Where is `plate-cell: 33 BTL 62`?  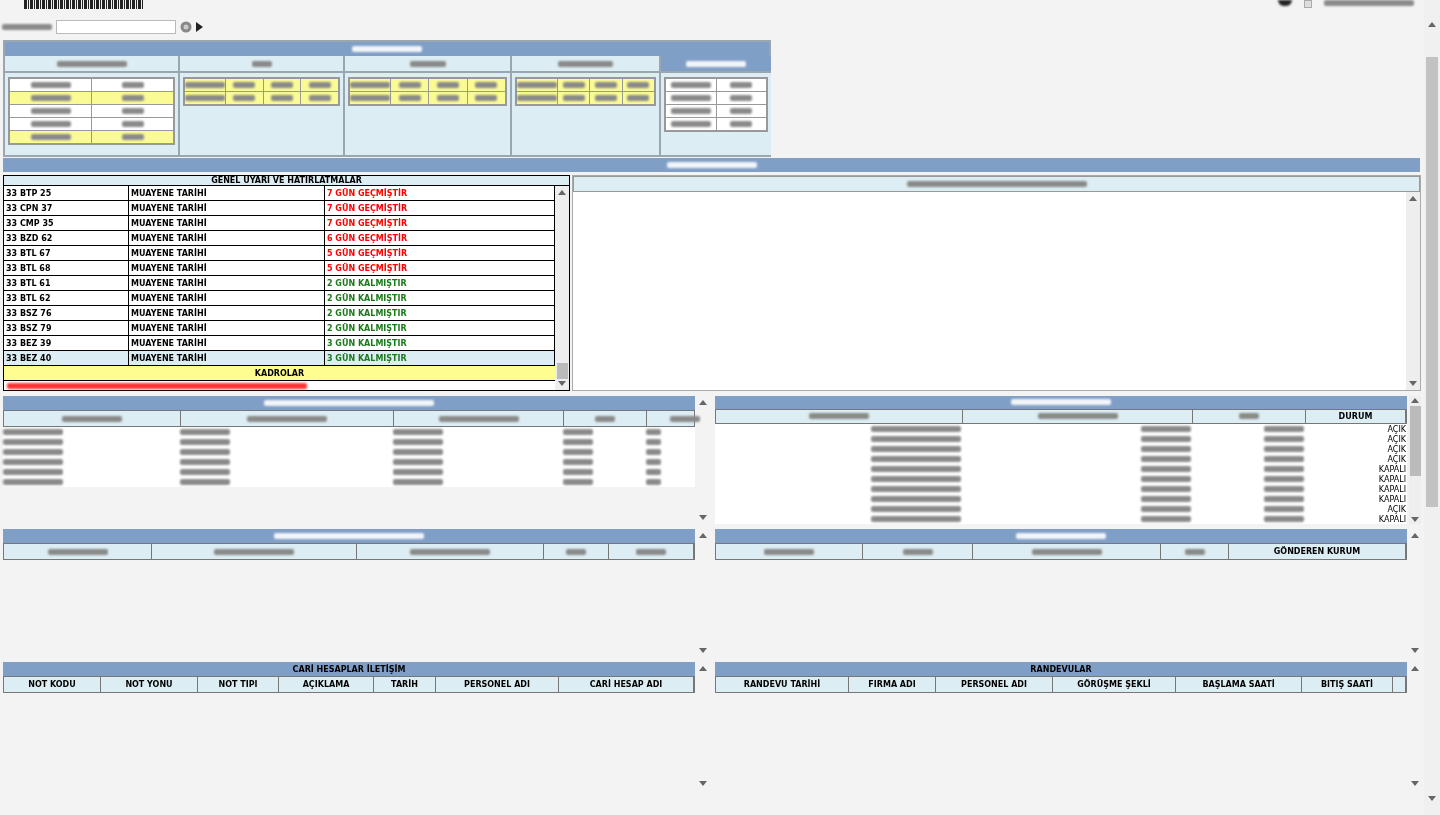
plate-cell: 33 BTL 62 is located at coordinates (66, 298).